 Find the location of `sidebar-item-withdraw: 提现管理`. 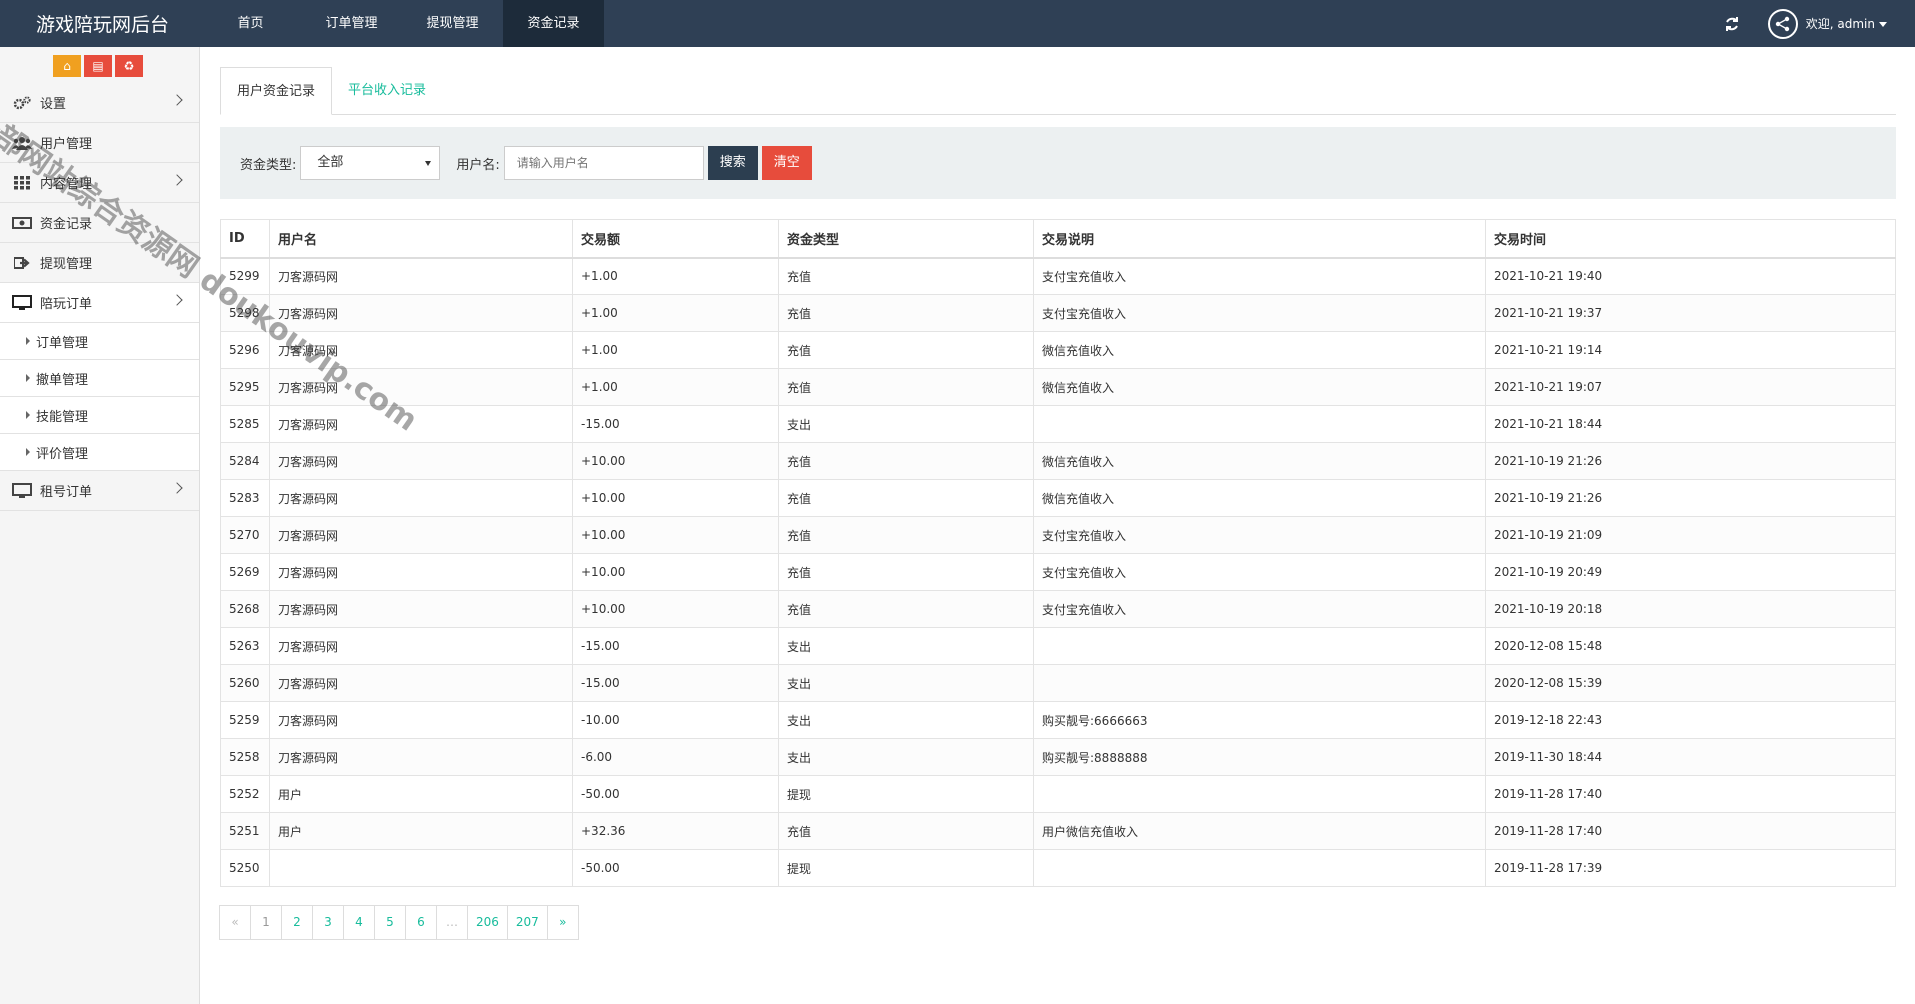

sidebar-item-withdraw: 提现管理 is located at coordinates (99, 263).